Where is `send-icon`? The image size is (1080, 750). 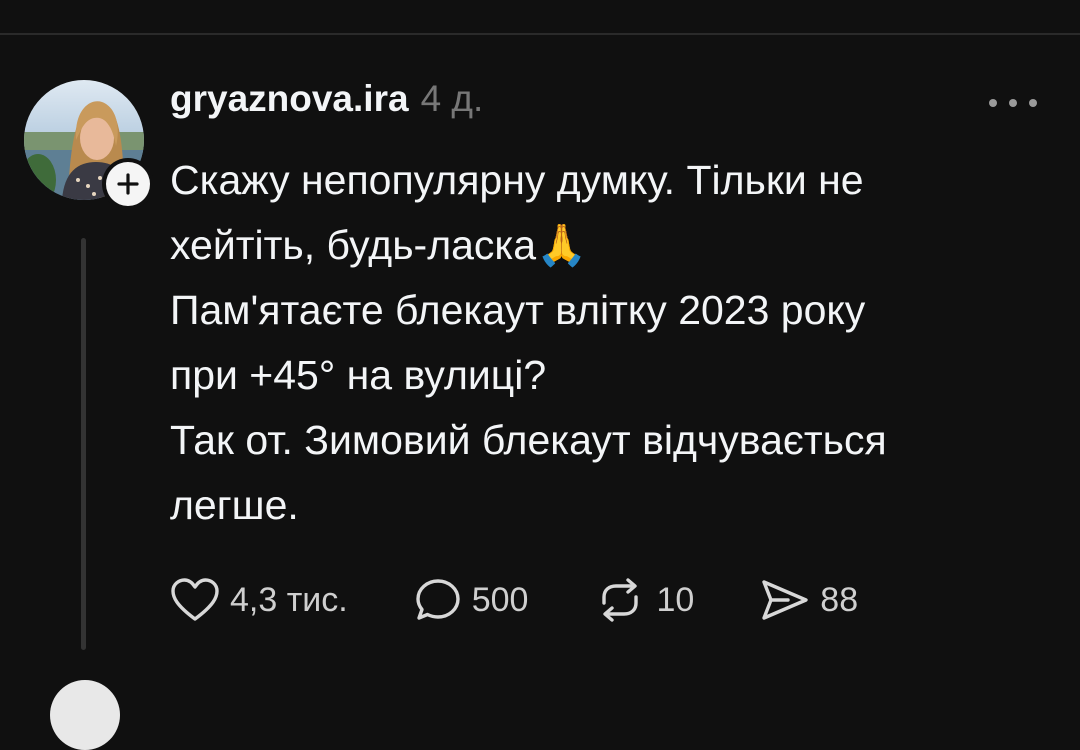
send-icon is located at coordinates (785, 600).